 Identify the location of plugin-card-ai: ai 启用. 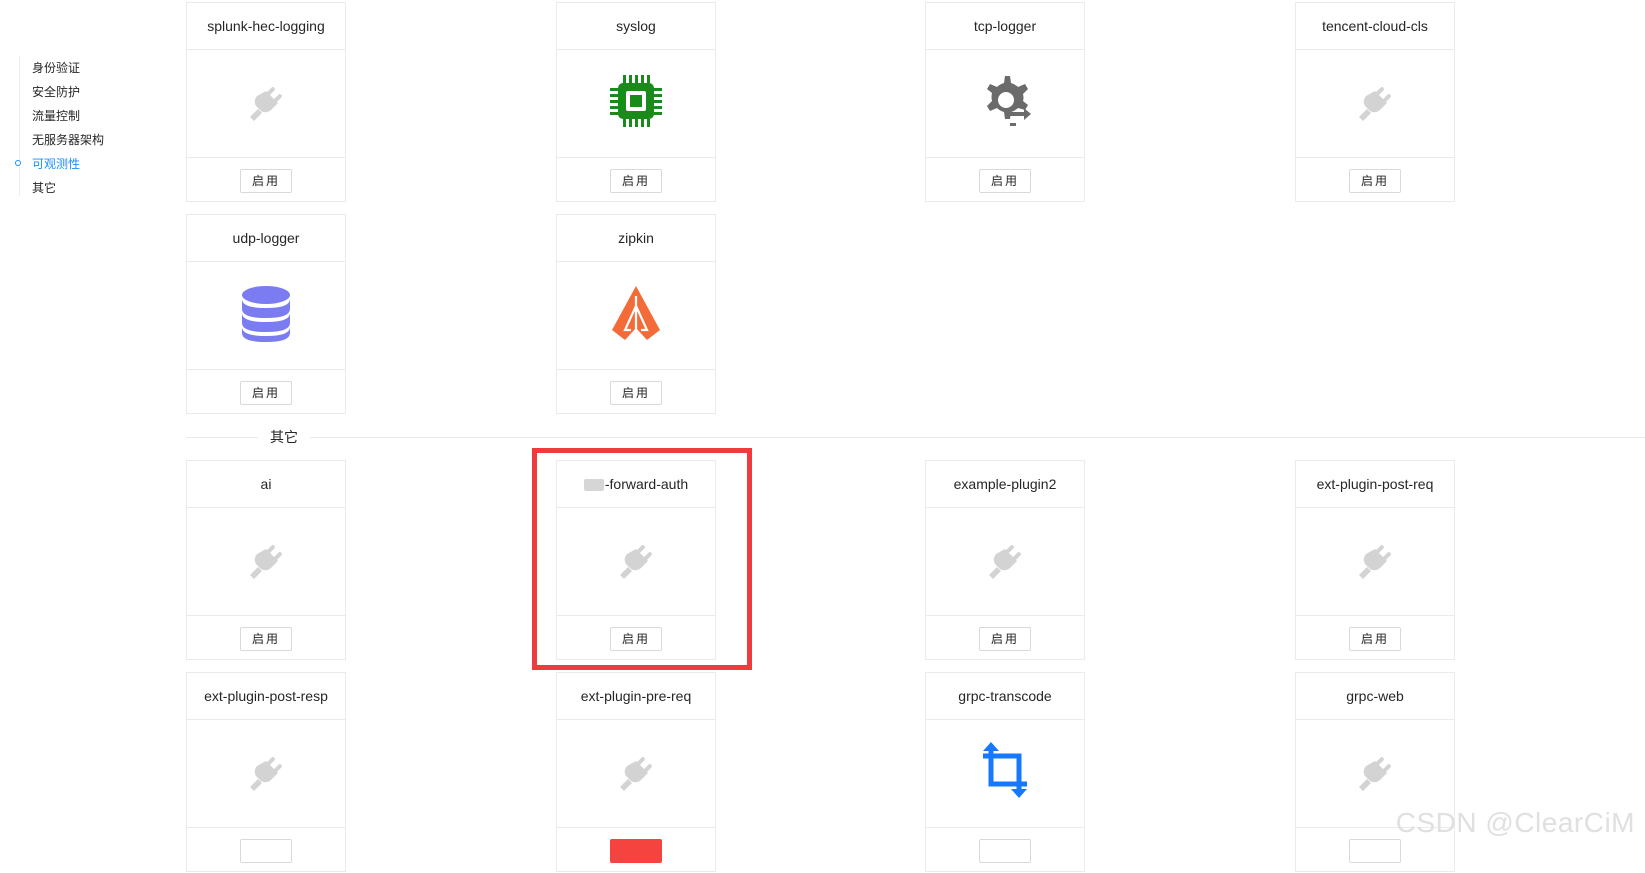
(266, 560).